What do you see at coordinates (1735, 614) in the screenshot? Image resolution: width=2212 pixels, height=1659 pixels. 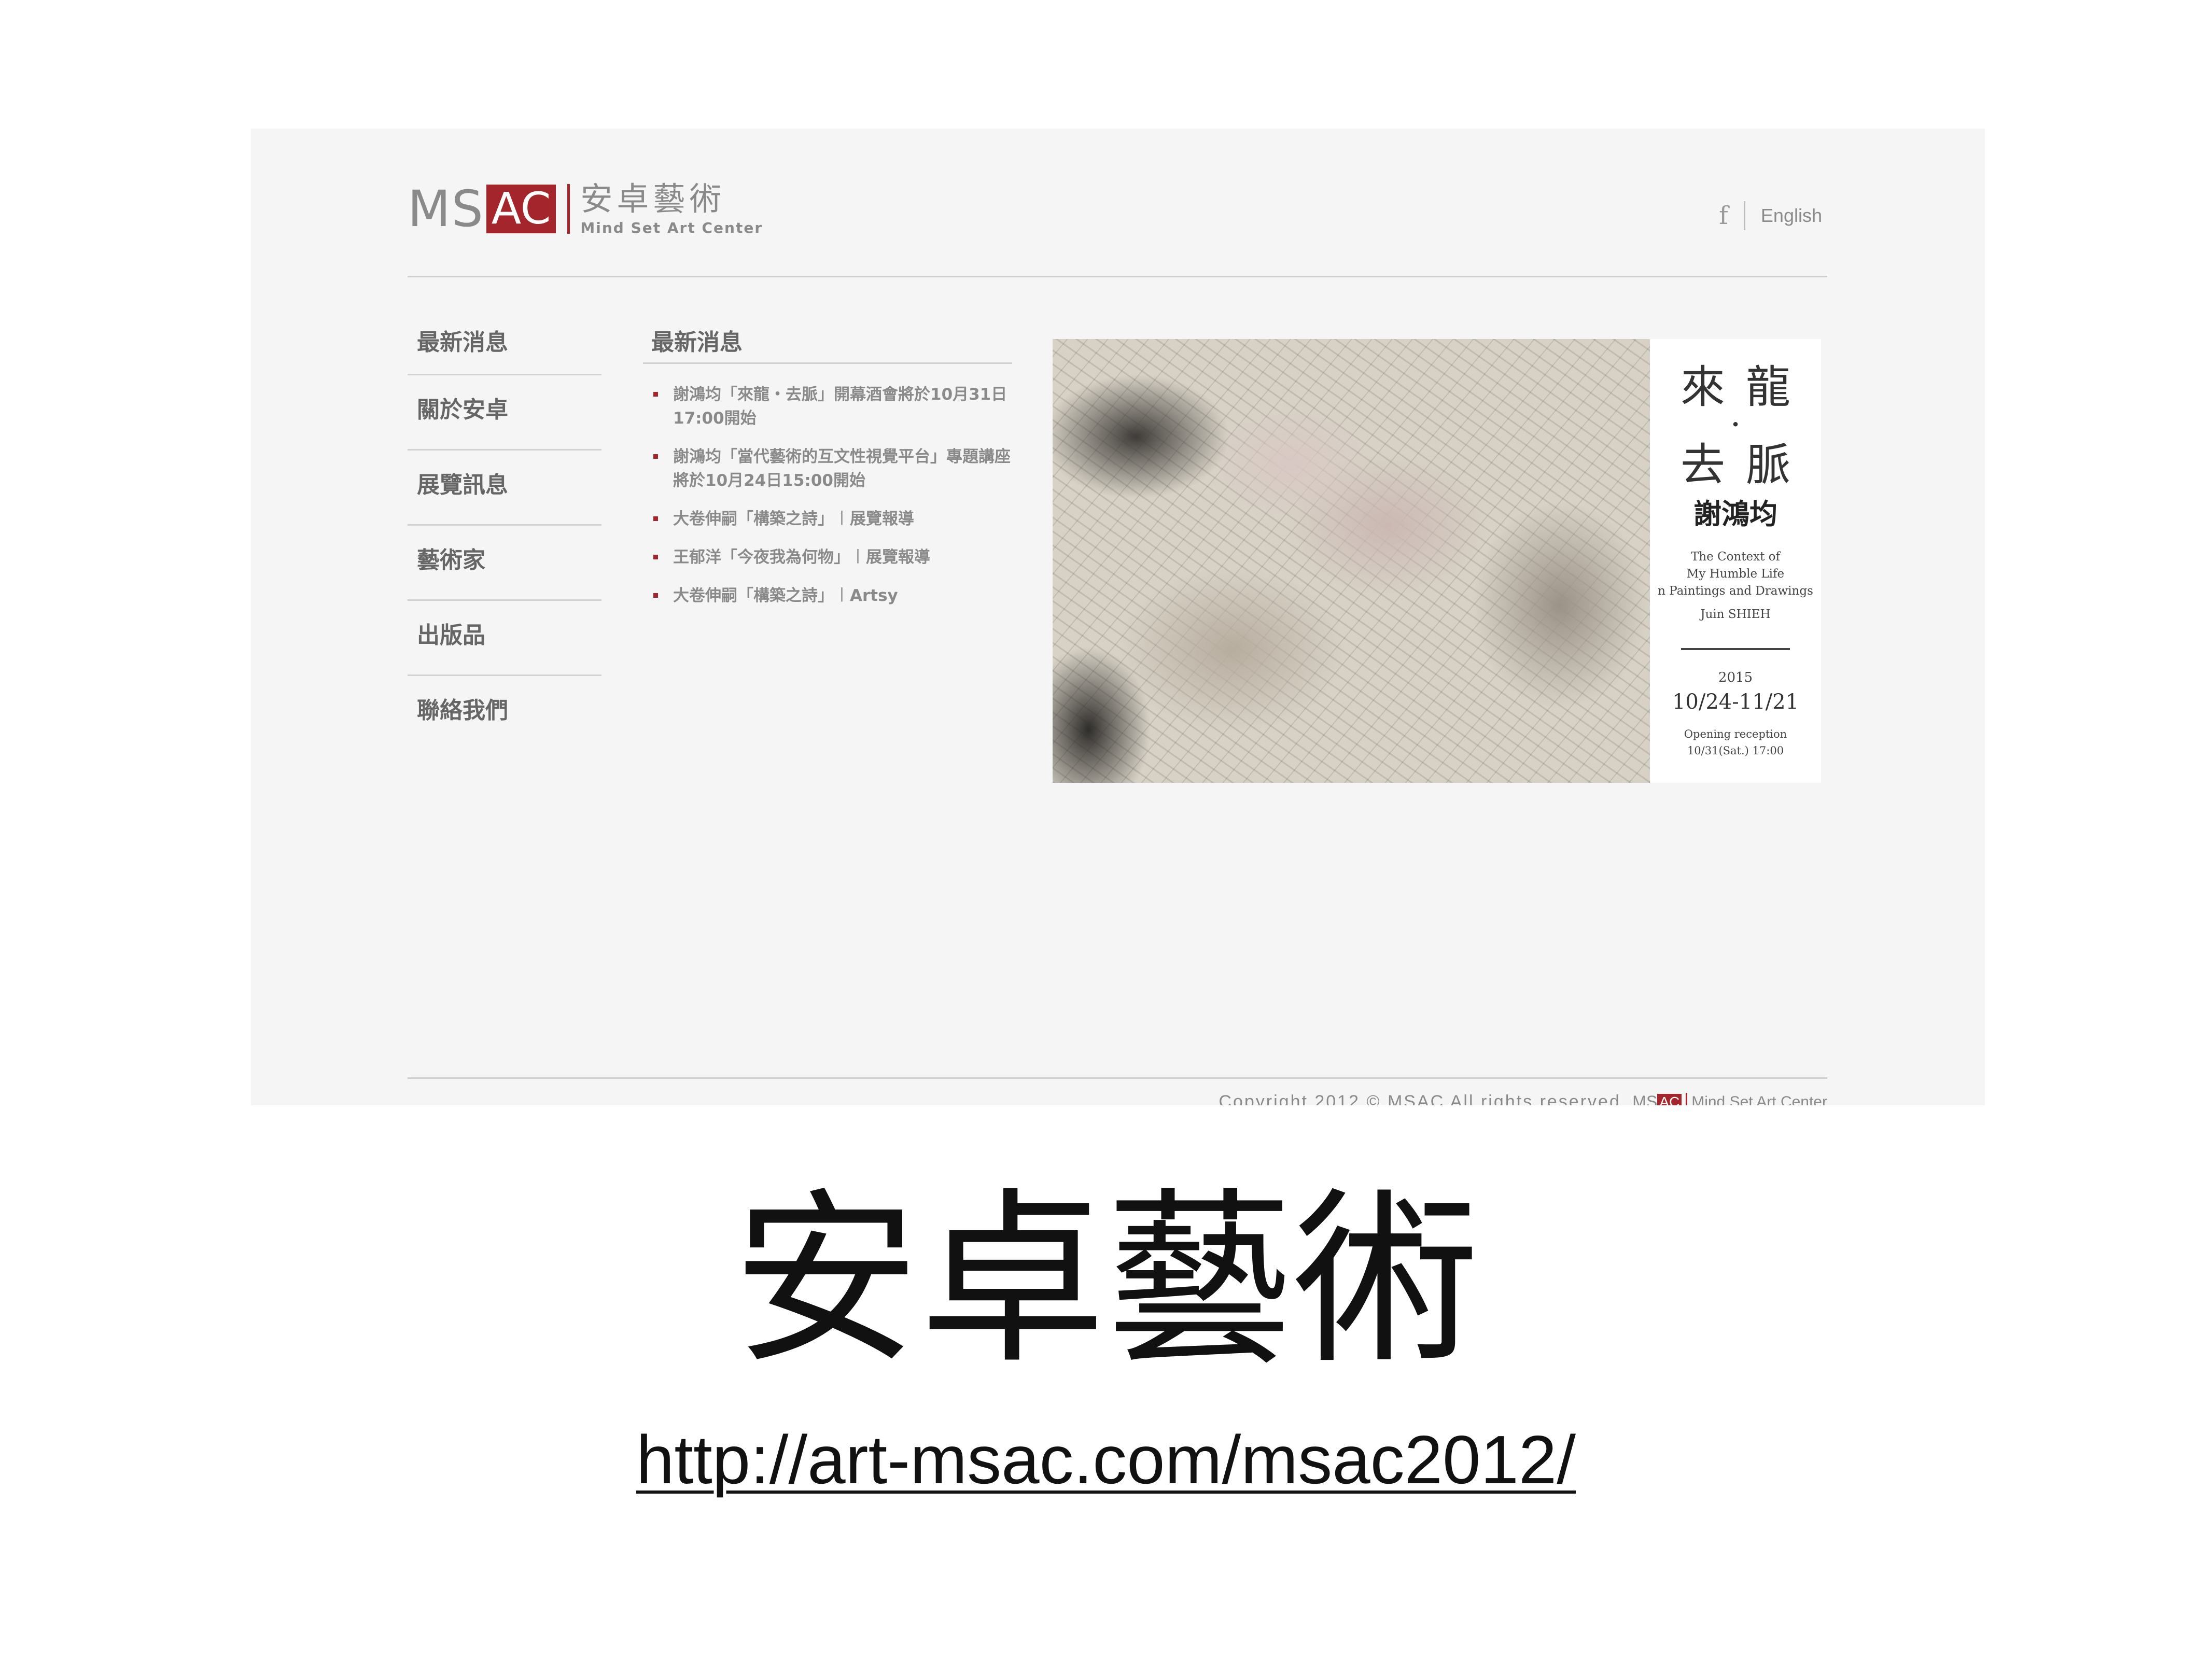 I see `banner-artist-en: Juin SHIEH` at bounding box center [1735, 614].